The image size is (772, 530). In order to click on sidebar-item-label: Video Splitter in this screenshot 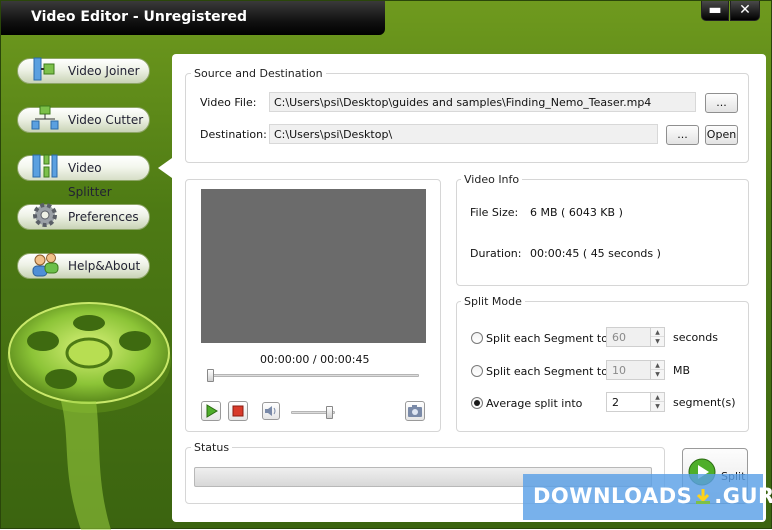, I will do `click(90, 180)`.